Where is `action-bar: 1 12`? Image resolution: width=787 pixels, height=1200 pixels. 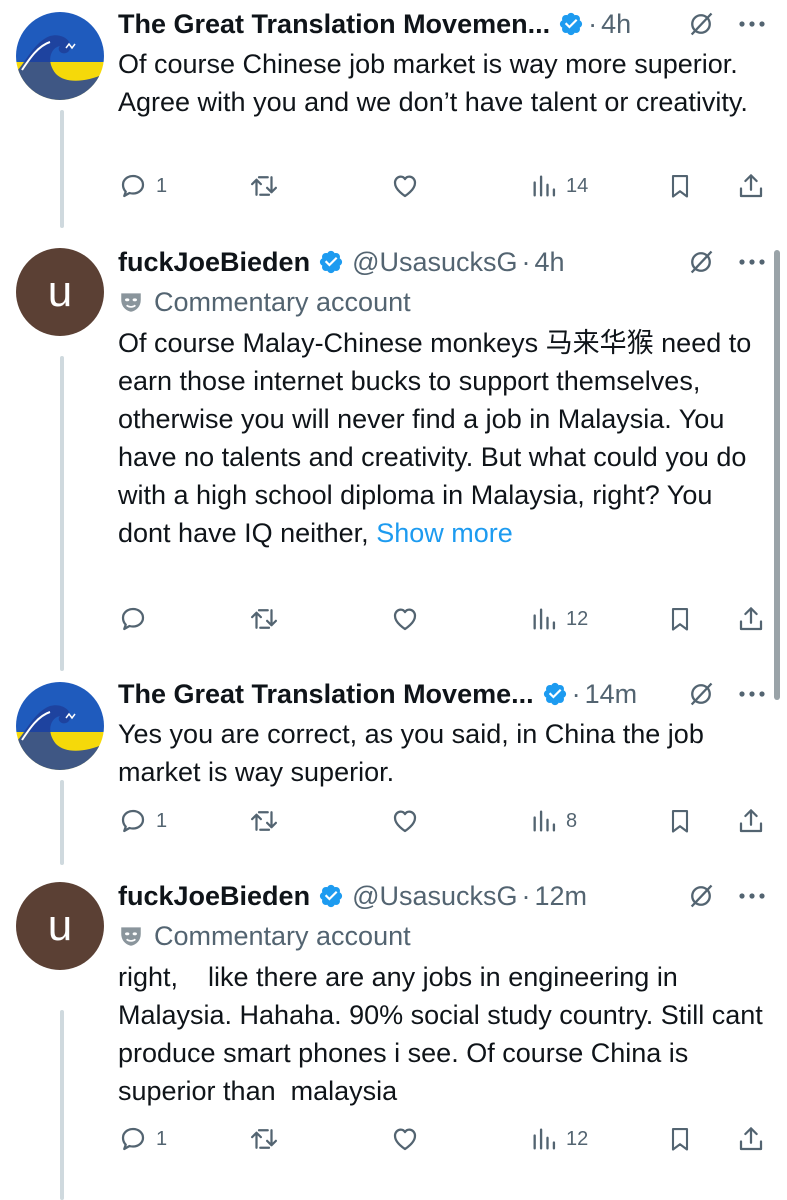 action-bar: 1 12 is located at coordinates (443, 1139).